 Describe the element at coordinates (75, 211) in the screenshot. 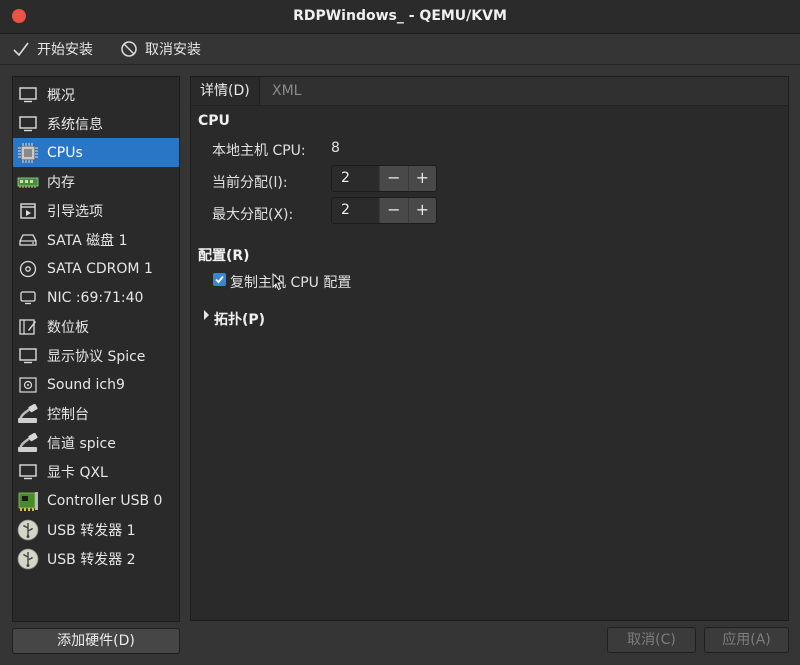

I see `sidebar-item-label: 引导选项` at that location.